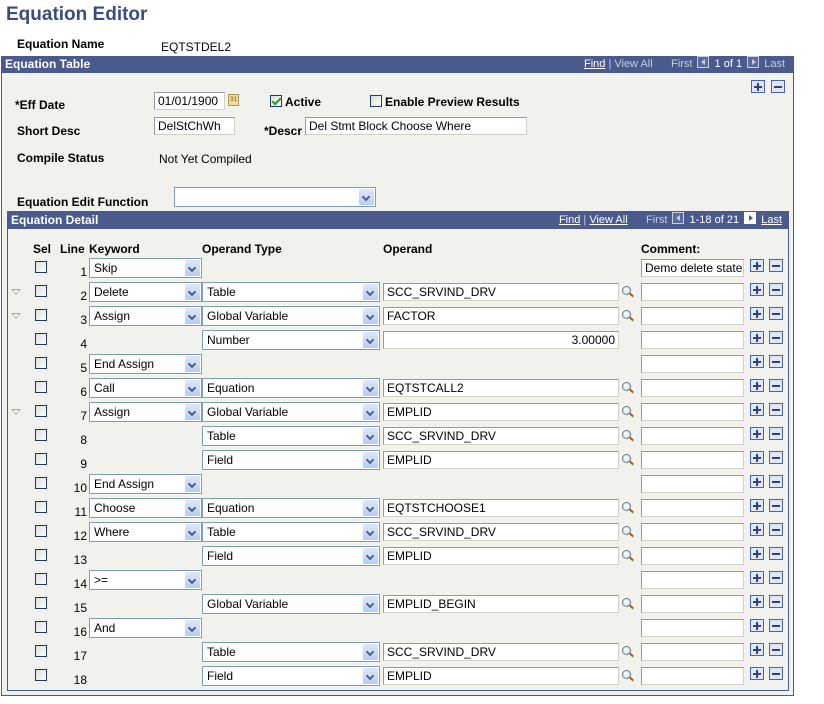 The height and width of the screenshot is (704, 824). What do you see at coordinates (276, 101) in the screenshot?
I see `active-checkbox` at bounding box center [276, 101].